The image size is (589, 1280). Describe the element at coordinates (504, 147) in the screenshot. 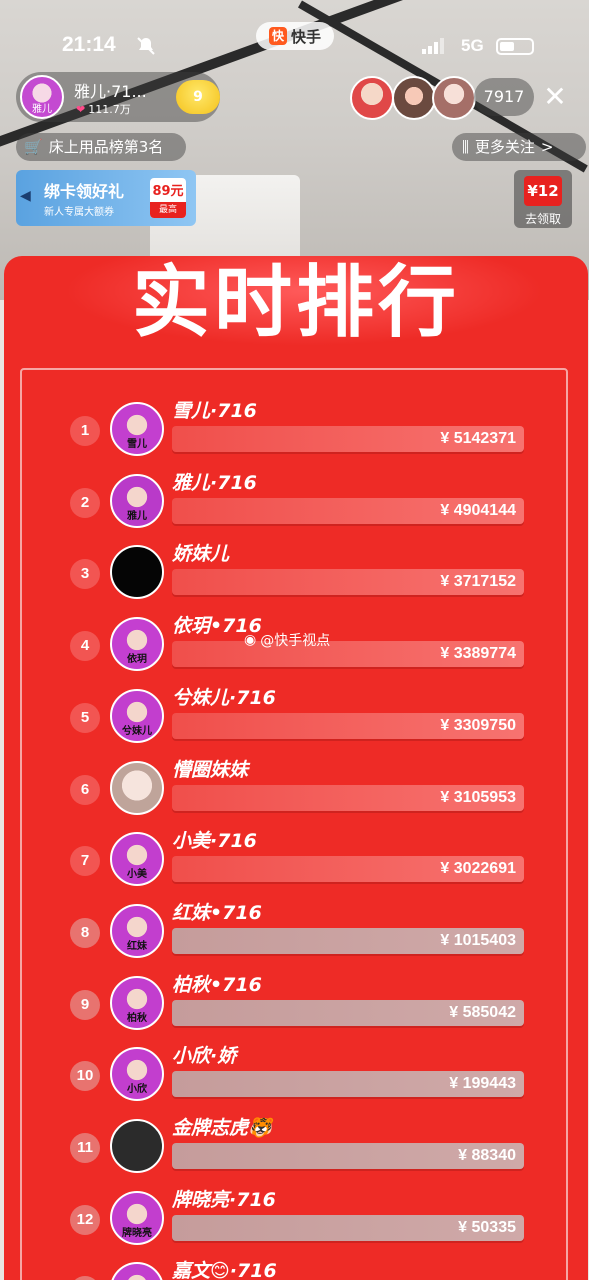

I see `more-follow-label: 更多关注` at that location.